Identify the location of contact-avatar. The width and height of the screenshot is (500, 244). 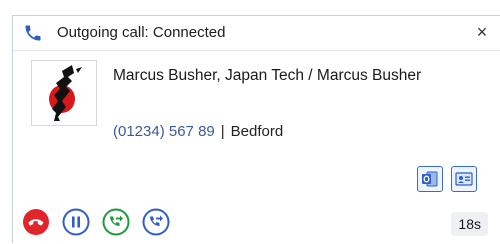
(64, 93).